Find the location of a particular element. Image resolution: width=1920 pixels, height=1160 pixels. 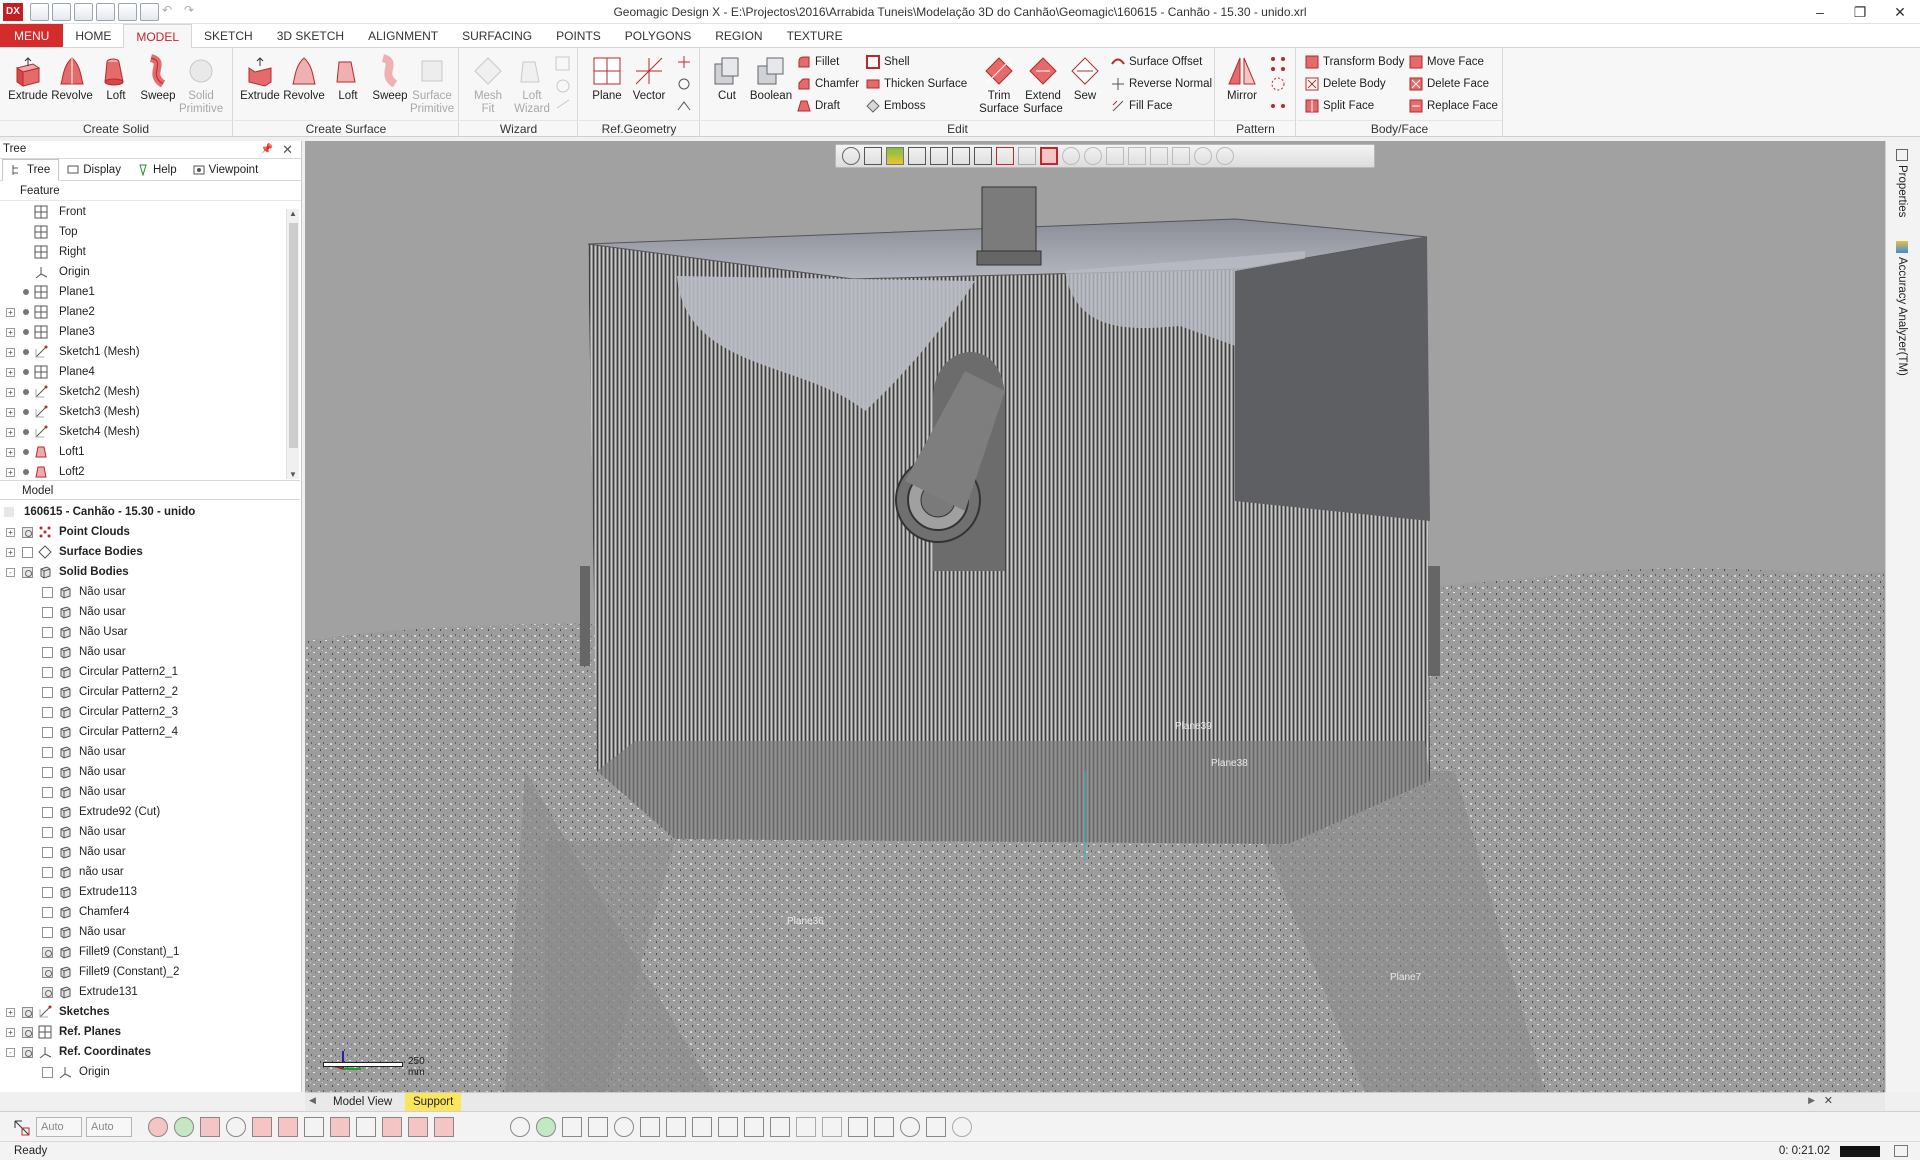

pin-icon: 📌 is located at coordinates (267, 149).